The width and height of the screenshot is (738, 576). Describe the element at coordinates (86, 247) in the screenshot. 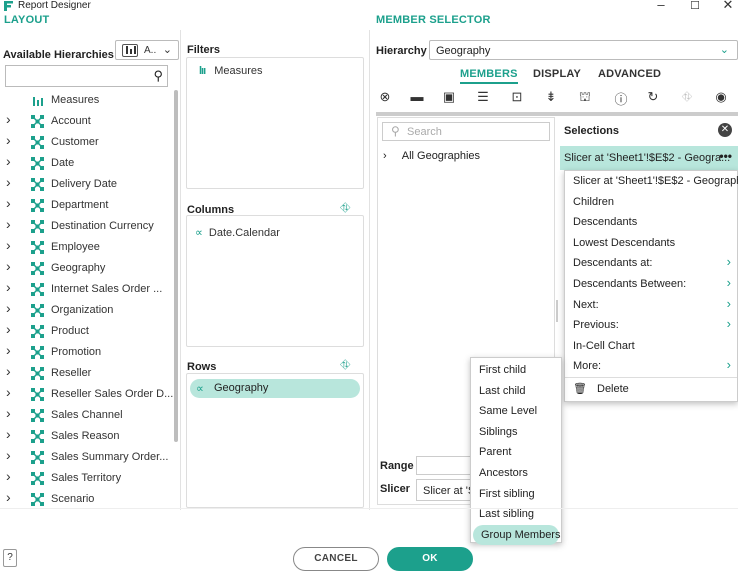

I see `hierarchy-item-employee: › Employee` at that location.